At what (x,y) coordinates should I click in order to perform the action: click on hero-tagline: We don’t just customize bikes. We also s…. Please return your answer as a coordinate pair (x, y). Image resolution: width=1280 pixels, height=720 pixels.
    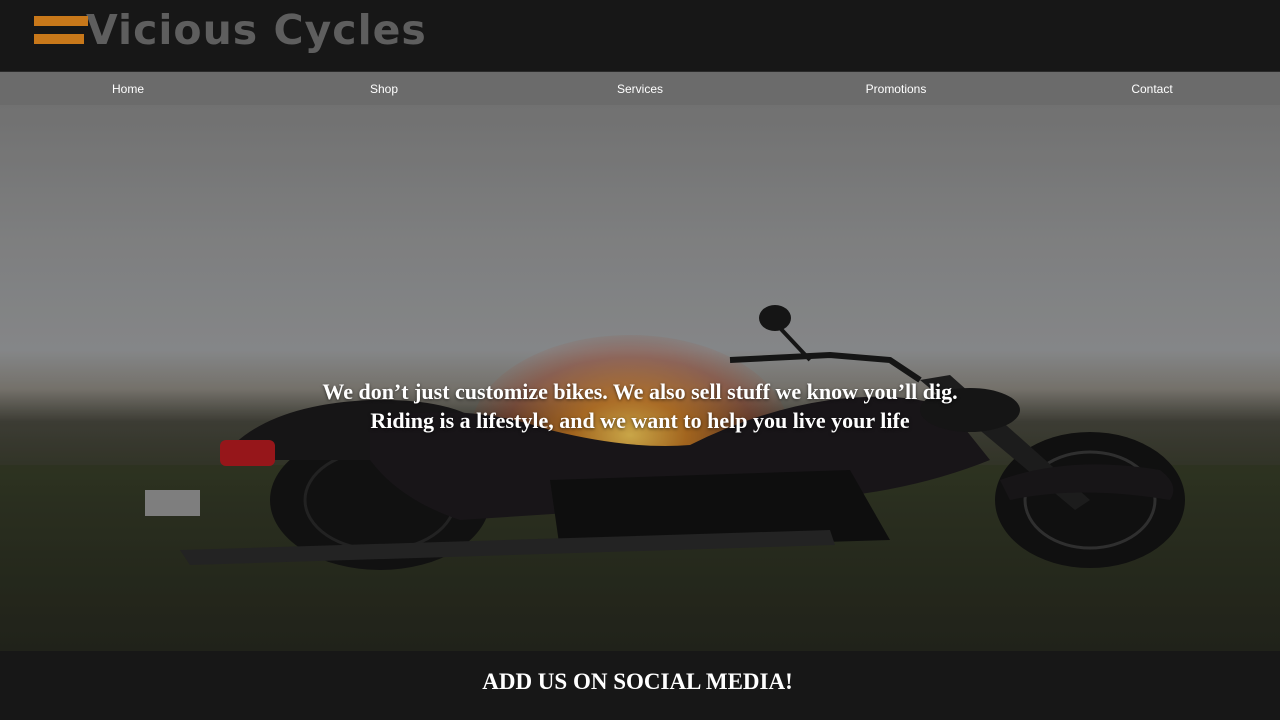
    Looking at the image, I should click on (640, 406).